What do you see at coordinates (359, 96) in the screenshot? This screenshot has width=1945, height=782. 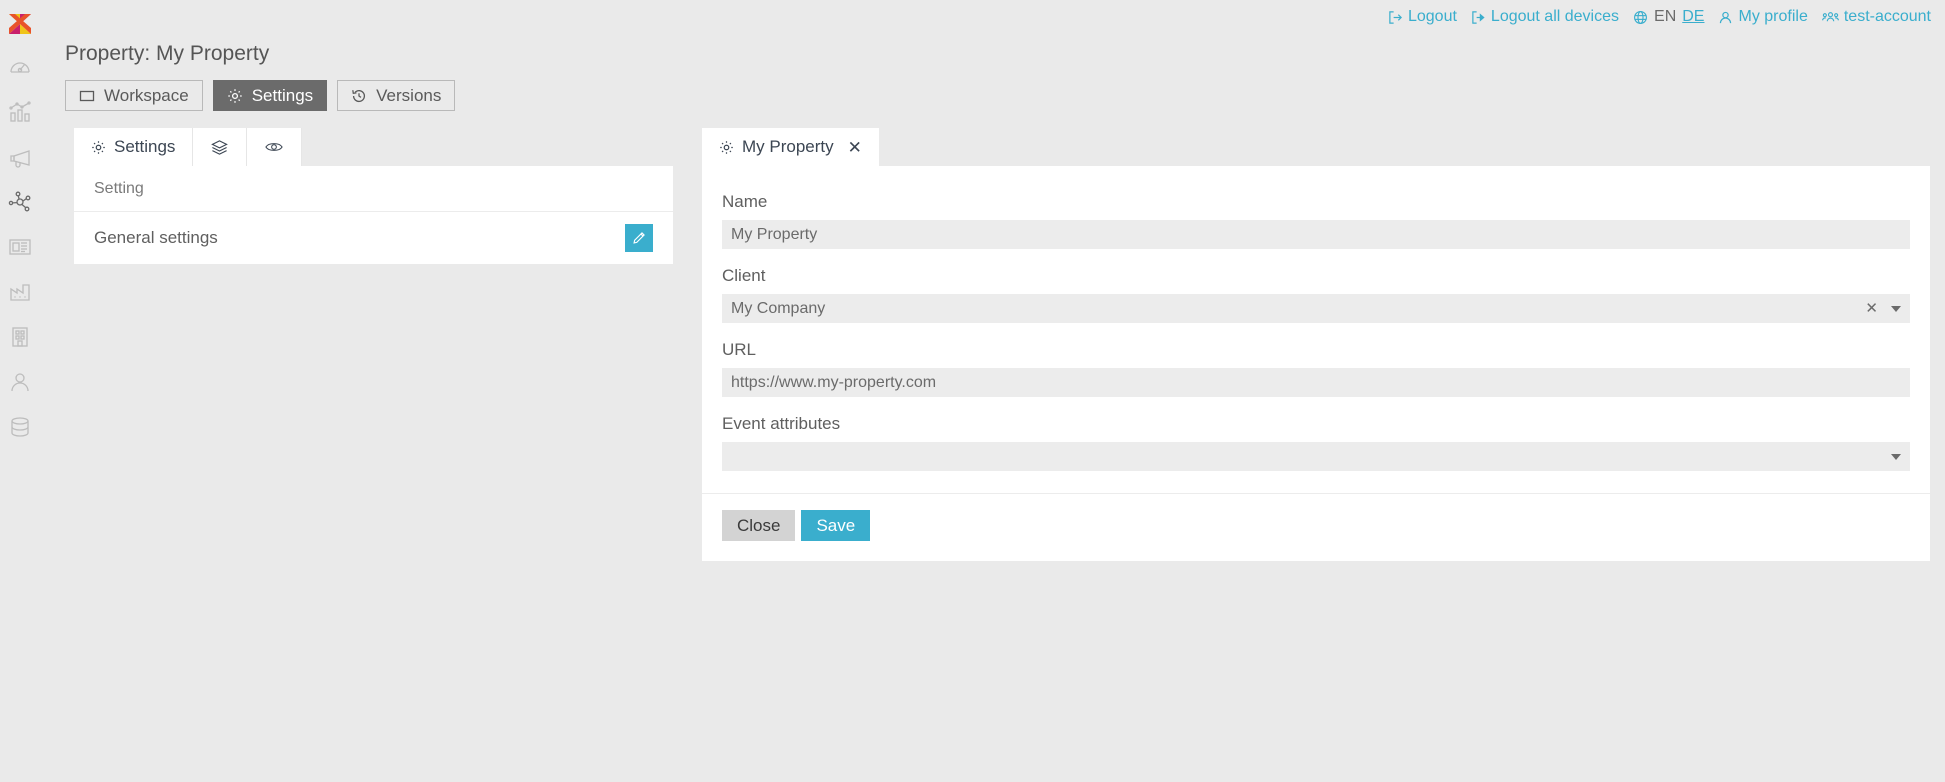 I see `history-icon` at bounding box center [359, 96].